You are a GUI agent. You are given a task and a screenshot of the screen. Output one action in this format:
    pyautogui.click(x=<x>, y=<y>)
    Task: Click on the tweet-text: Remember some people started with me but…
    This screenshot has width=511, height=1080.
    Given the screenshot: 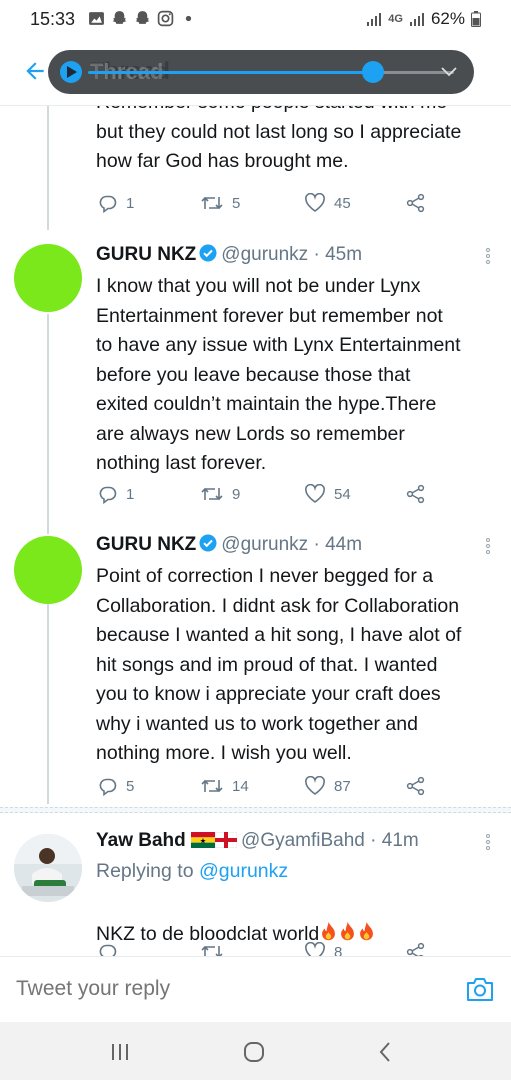 What is the action you would take?
    pyautogui.click(x=279, y=139)
    